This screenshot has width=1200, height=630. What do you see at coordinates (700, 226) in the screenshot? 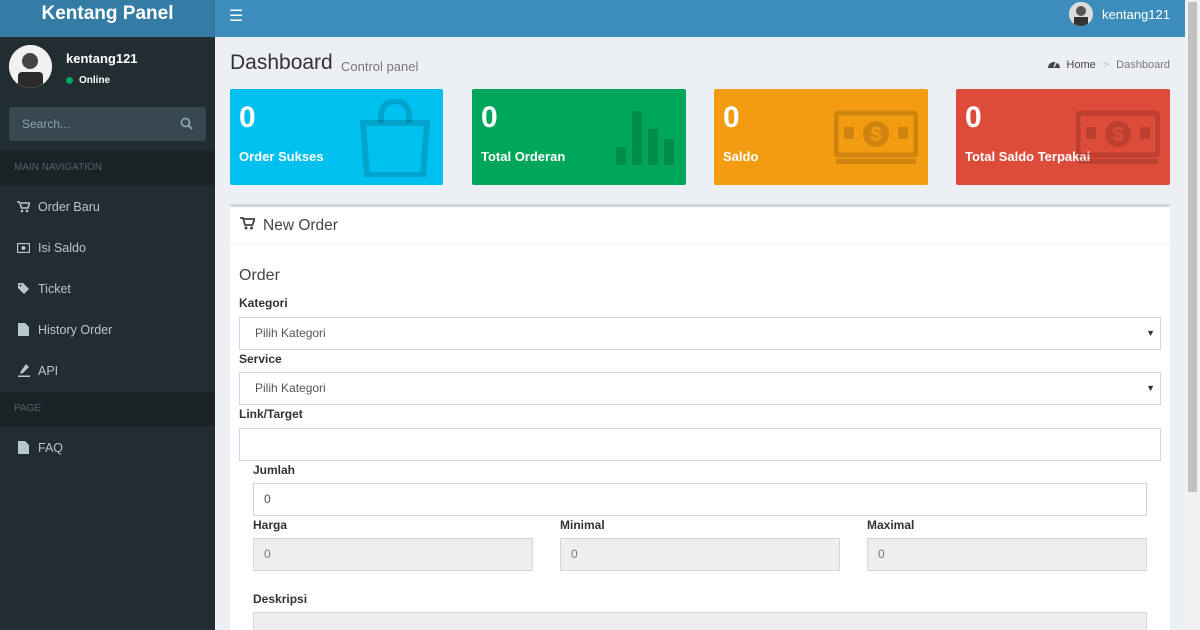
I see `card-header: New Order` at bounding box center [700, 226].